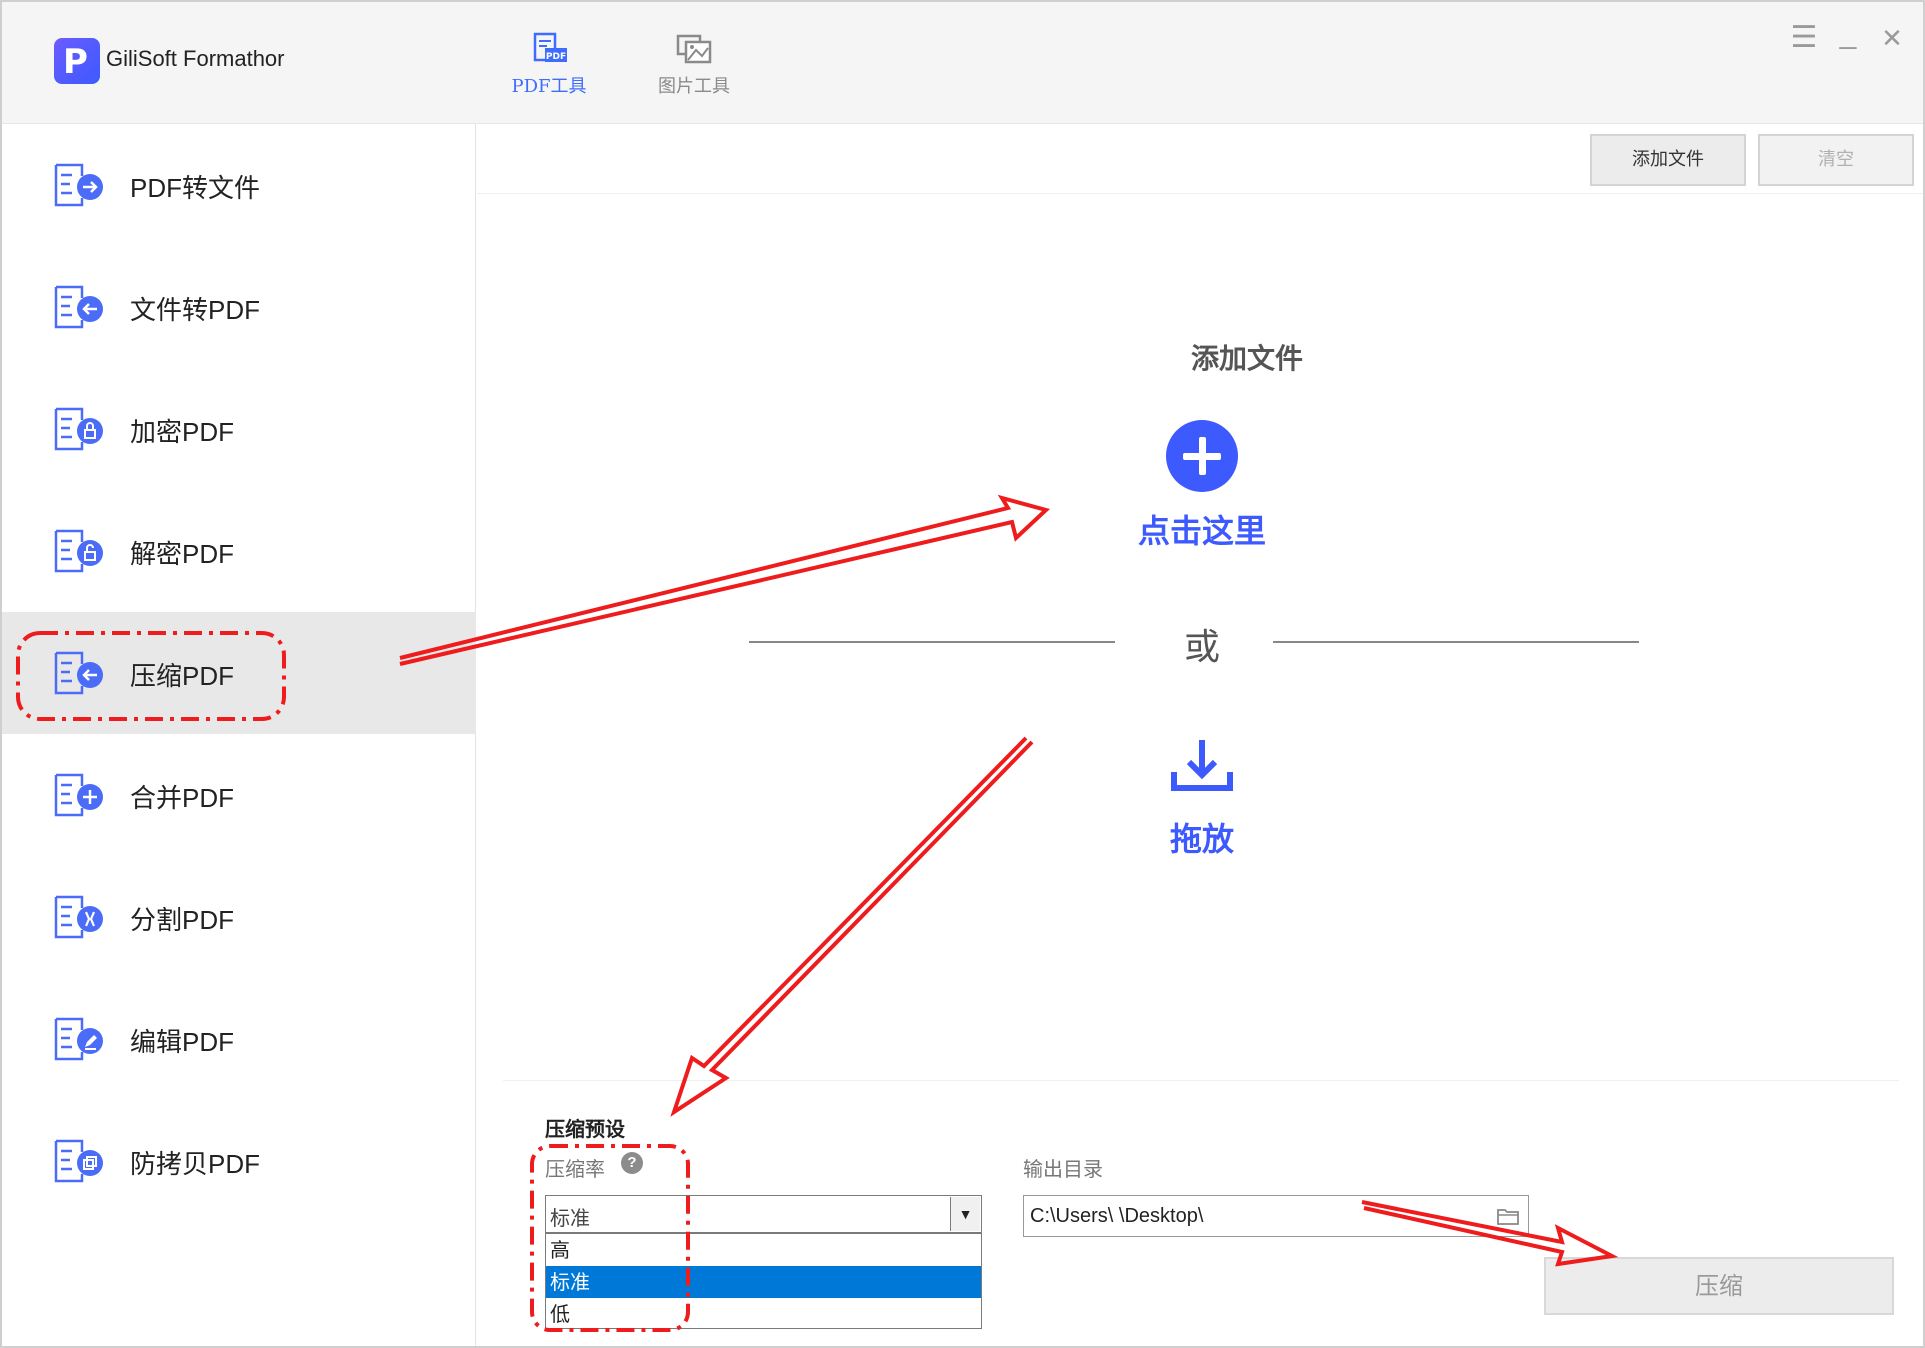  Describe the element at coordinates (1848, 34) in the screenshot. I see `minimize-icon: _` at that location.